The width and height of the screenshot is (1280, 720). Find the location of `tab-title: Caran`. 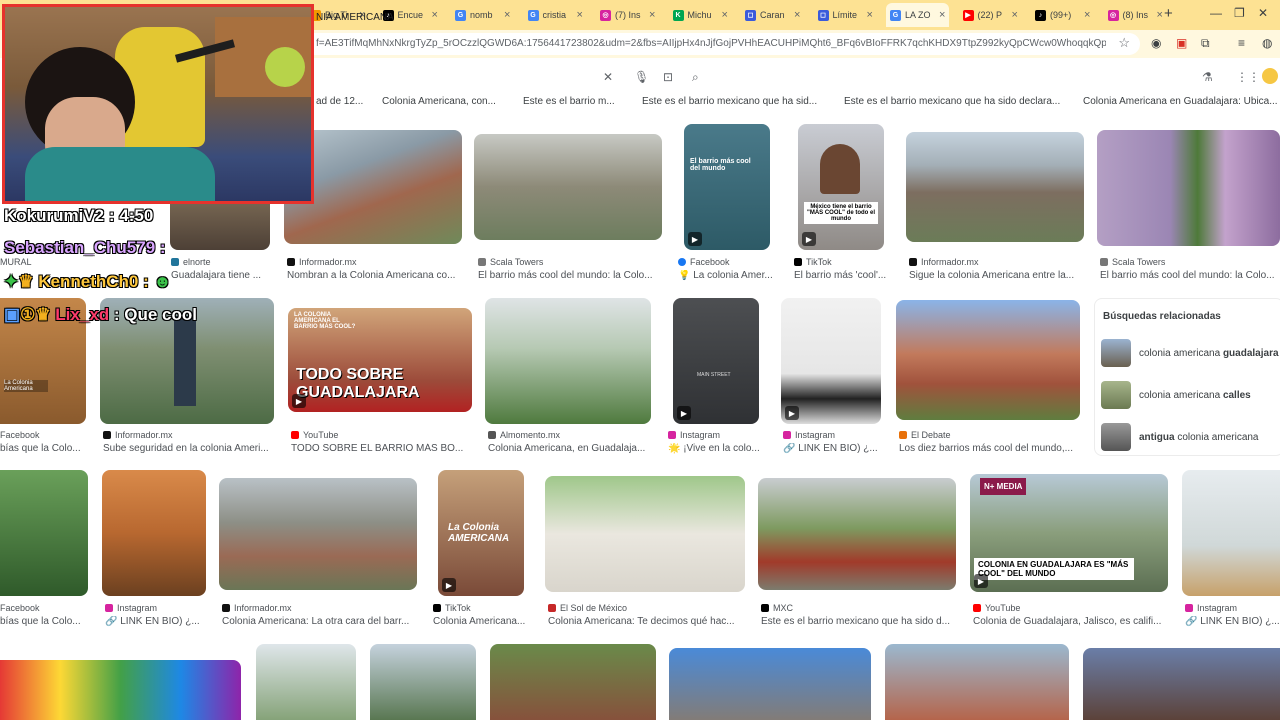

tab-title: Caran is located at coordinates (772, 15).